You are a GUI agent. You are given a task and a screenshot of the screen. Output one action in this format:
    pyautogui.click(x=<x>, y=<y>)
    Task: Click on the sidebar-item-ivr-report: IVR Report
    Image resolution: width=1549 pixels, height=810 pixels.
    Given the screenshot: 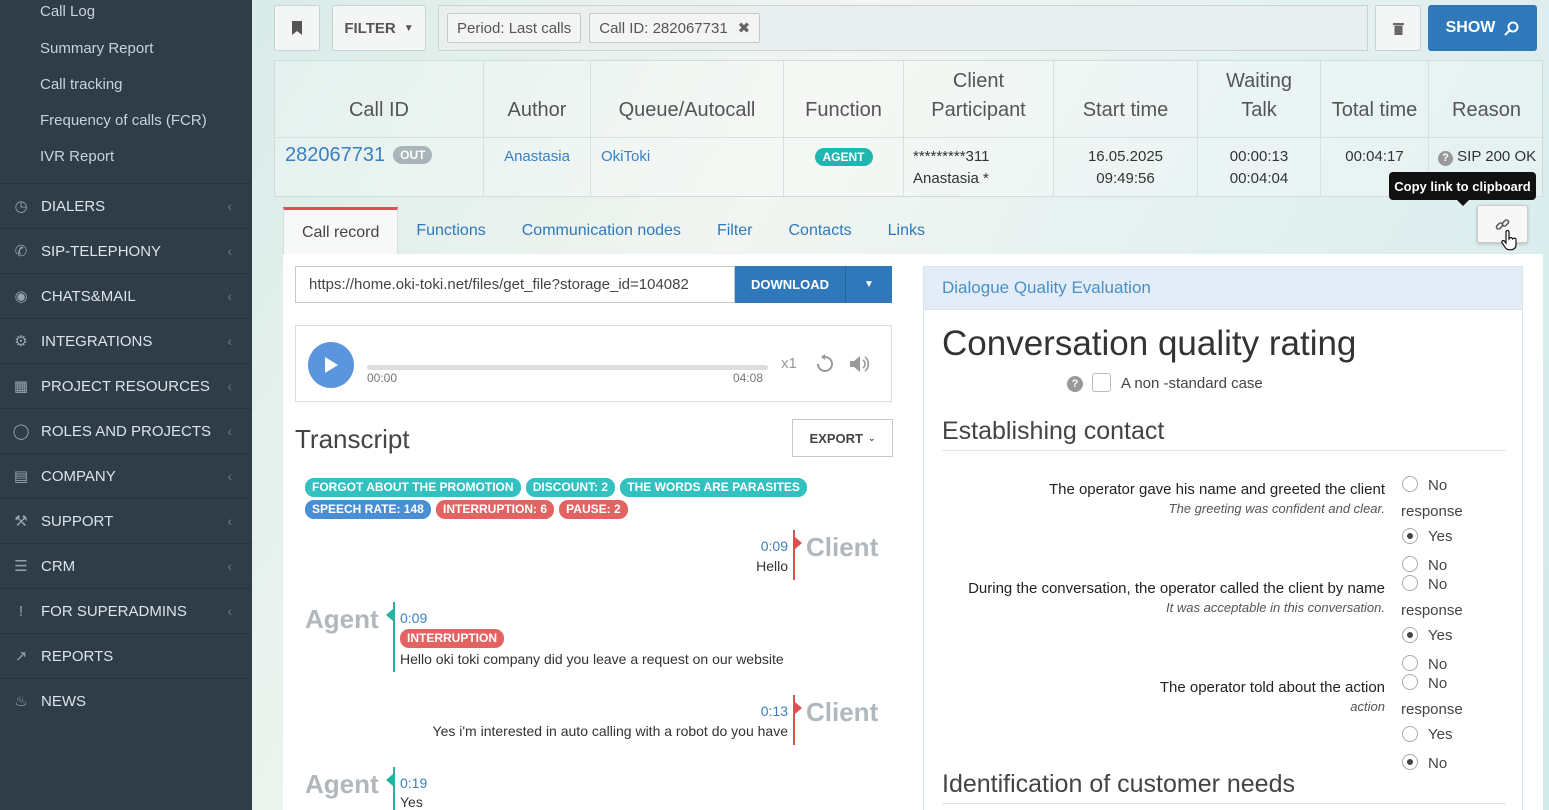 What is the action you would take?
    pyautogui.click(x=77, y=156)
    